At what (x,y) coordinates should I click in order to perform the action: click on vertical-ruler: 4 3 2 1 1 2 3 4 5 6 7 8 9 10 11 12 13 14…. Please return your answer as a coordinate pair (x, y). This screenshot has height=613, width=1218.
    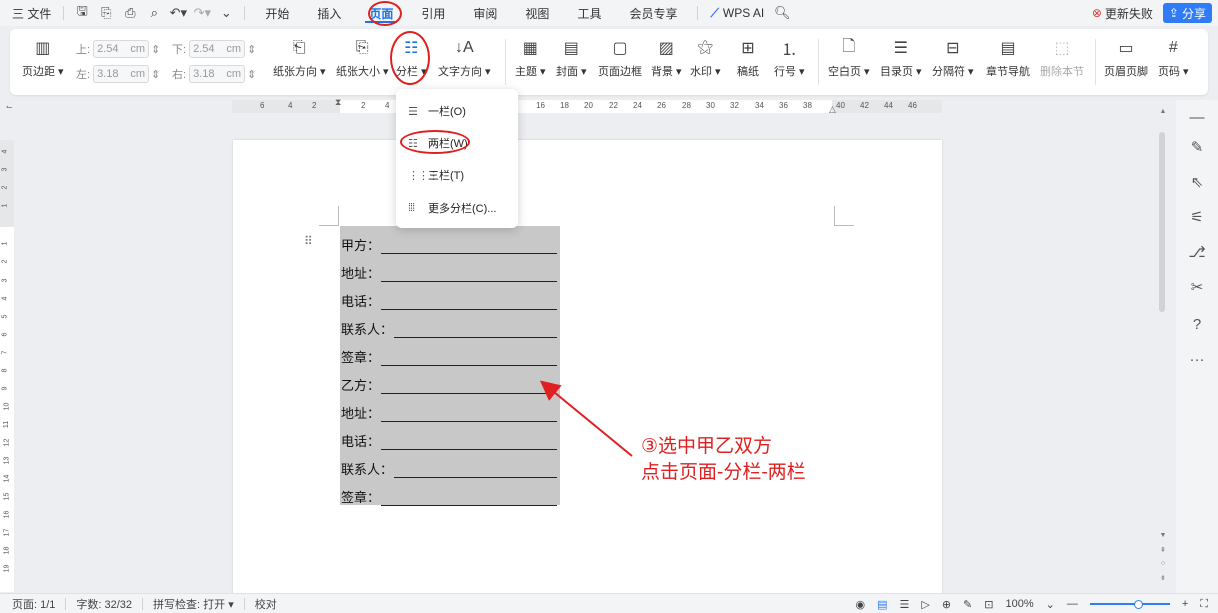
    Looking at the image, I should click on (7, 366).